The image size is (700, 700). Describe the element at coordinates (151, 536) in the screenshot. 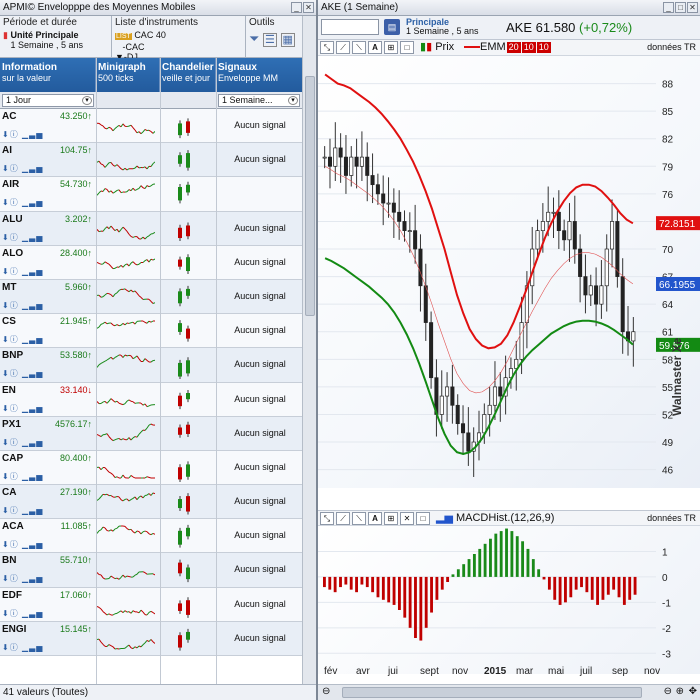

I see `table-row: ACA 11.085↑ ⬇ⓘ ▁▃▅ Aucun signal` at that location.